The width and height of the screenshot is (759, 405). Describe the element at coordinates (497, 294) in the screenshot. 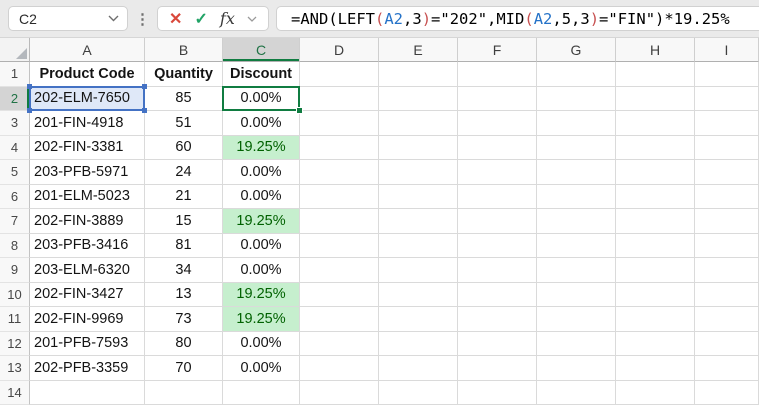

I see `cell-F10` at that location.